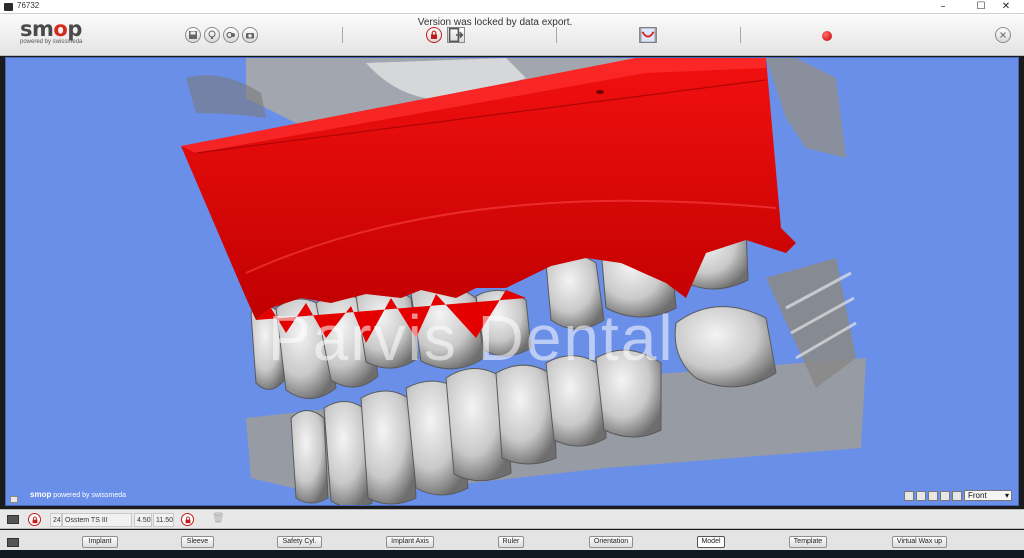  I want to click on viewport-brand: smop powered by swissmeda, so click(78, 494).